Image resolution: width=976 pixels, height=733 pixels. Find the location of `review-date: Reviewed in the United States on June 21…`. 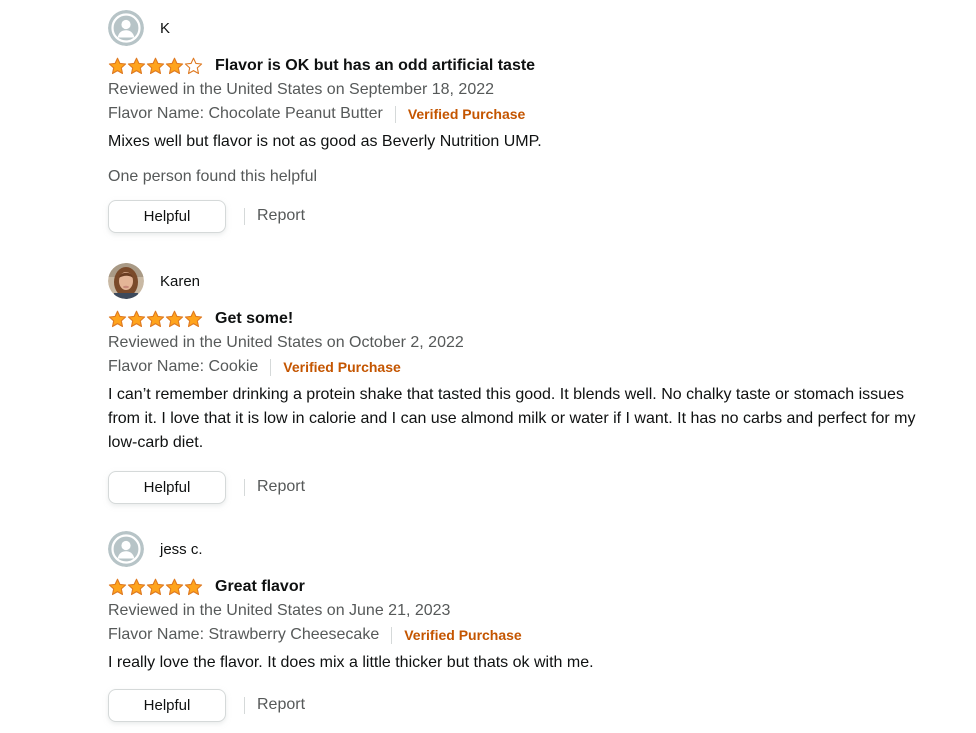

review-date: Reviewed in the United States on June 21… is located at coordinates (279, 610).